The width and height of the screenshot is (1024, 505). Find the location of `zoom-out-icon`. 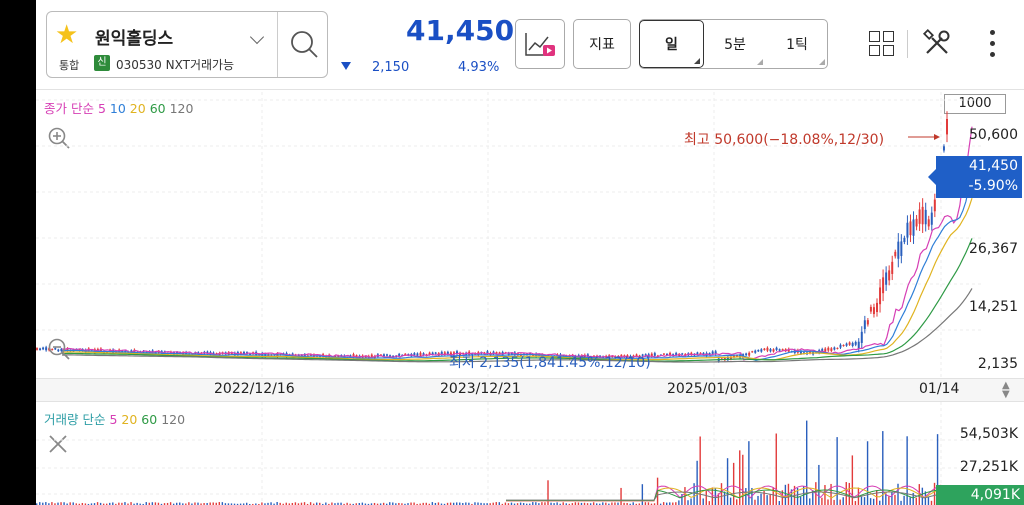

zoom-out-icon is located at coordinates (59, 349).